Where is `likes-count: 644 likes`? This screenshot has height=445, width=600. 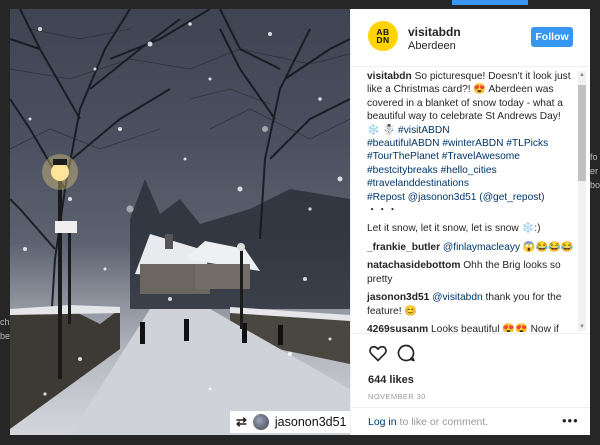
likes-count: 644 likes is located at coordinates (391, 380).